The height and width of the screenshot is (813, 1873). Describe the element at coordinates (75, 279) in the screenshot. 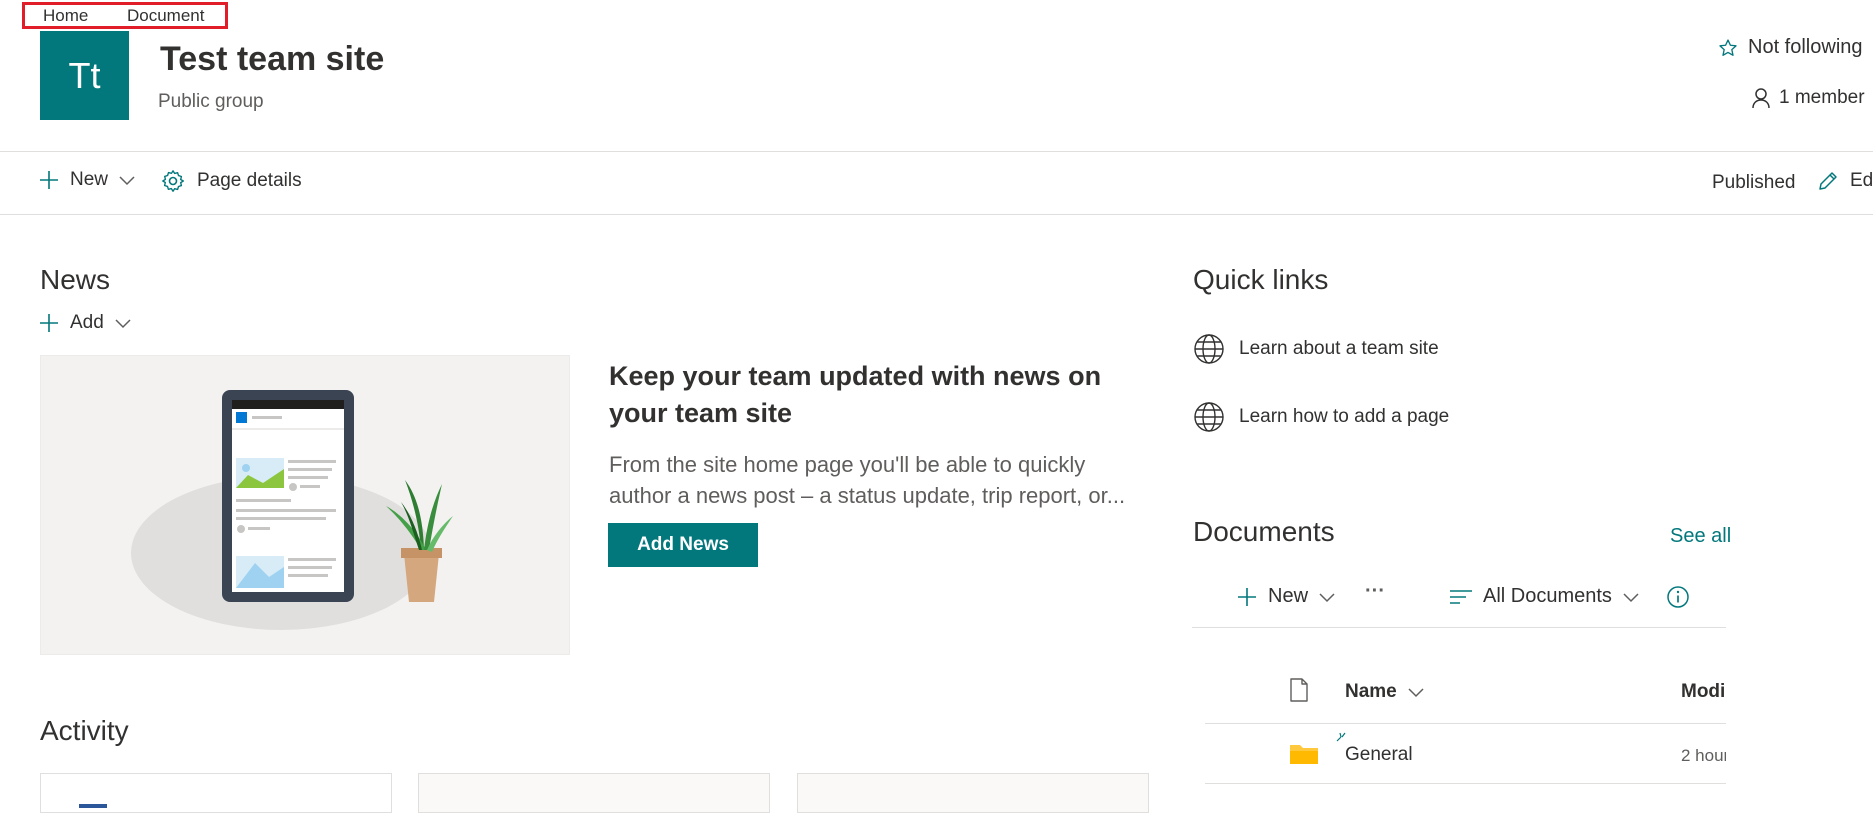

I see `news-title: News` at that location.